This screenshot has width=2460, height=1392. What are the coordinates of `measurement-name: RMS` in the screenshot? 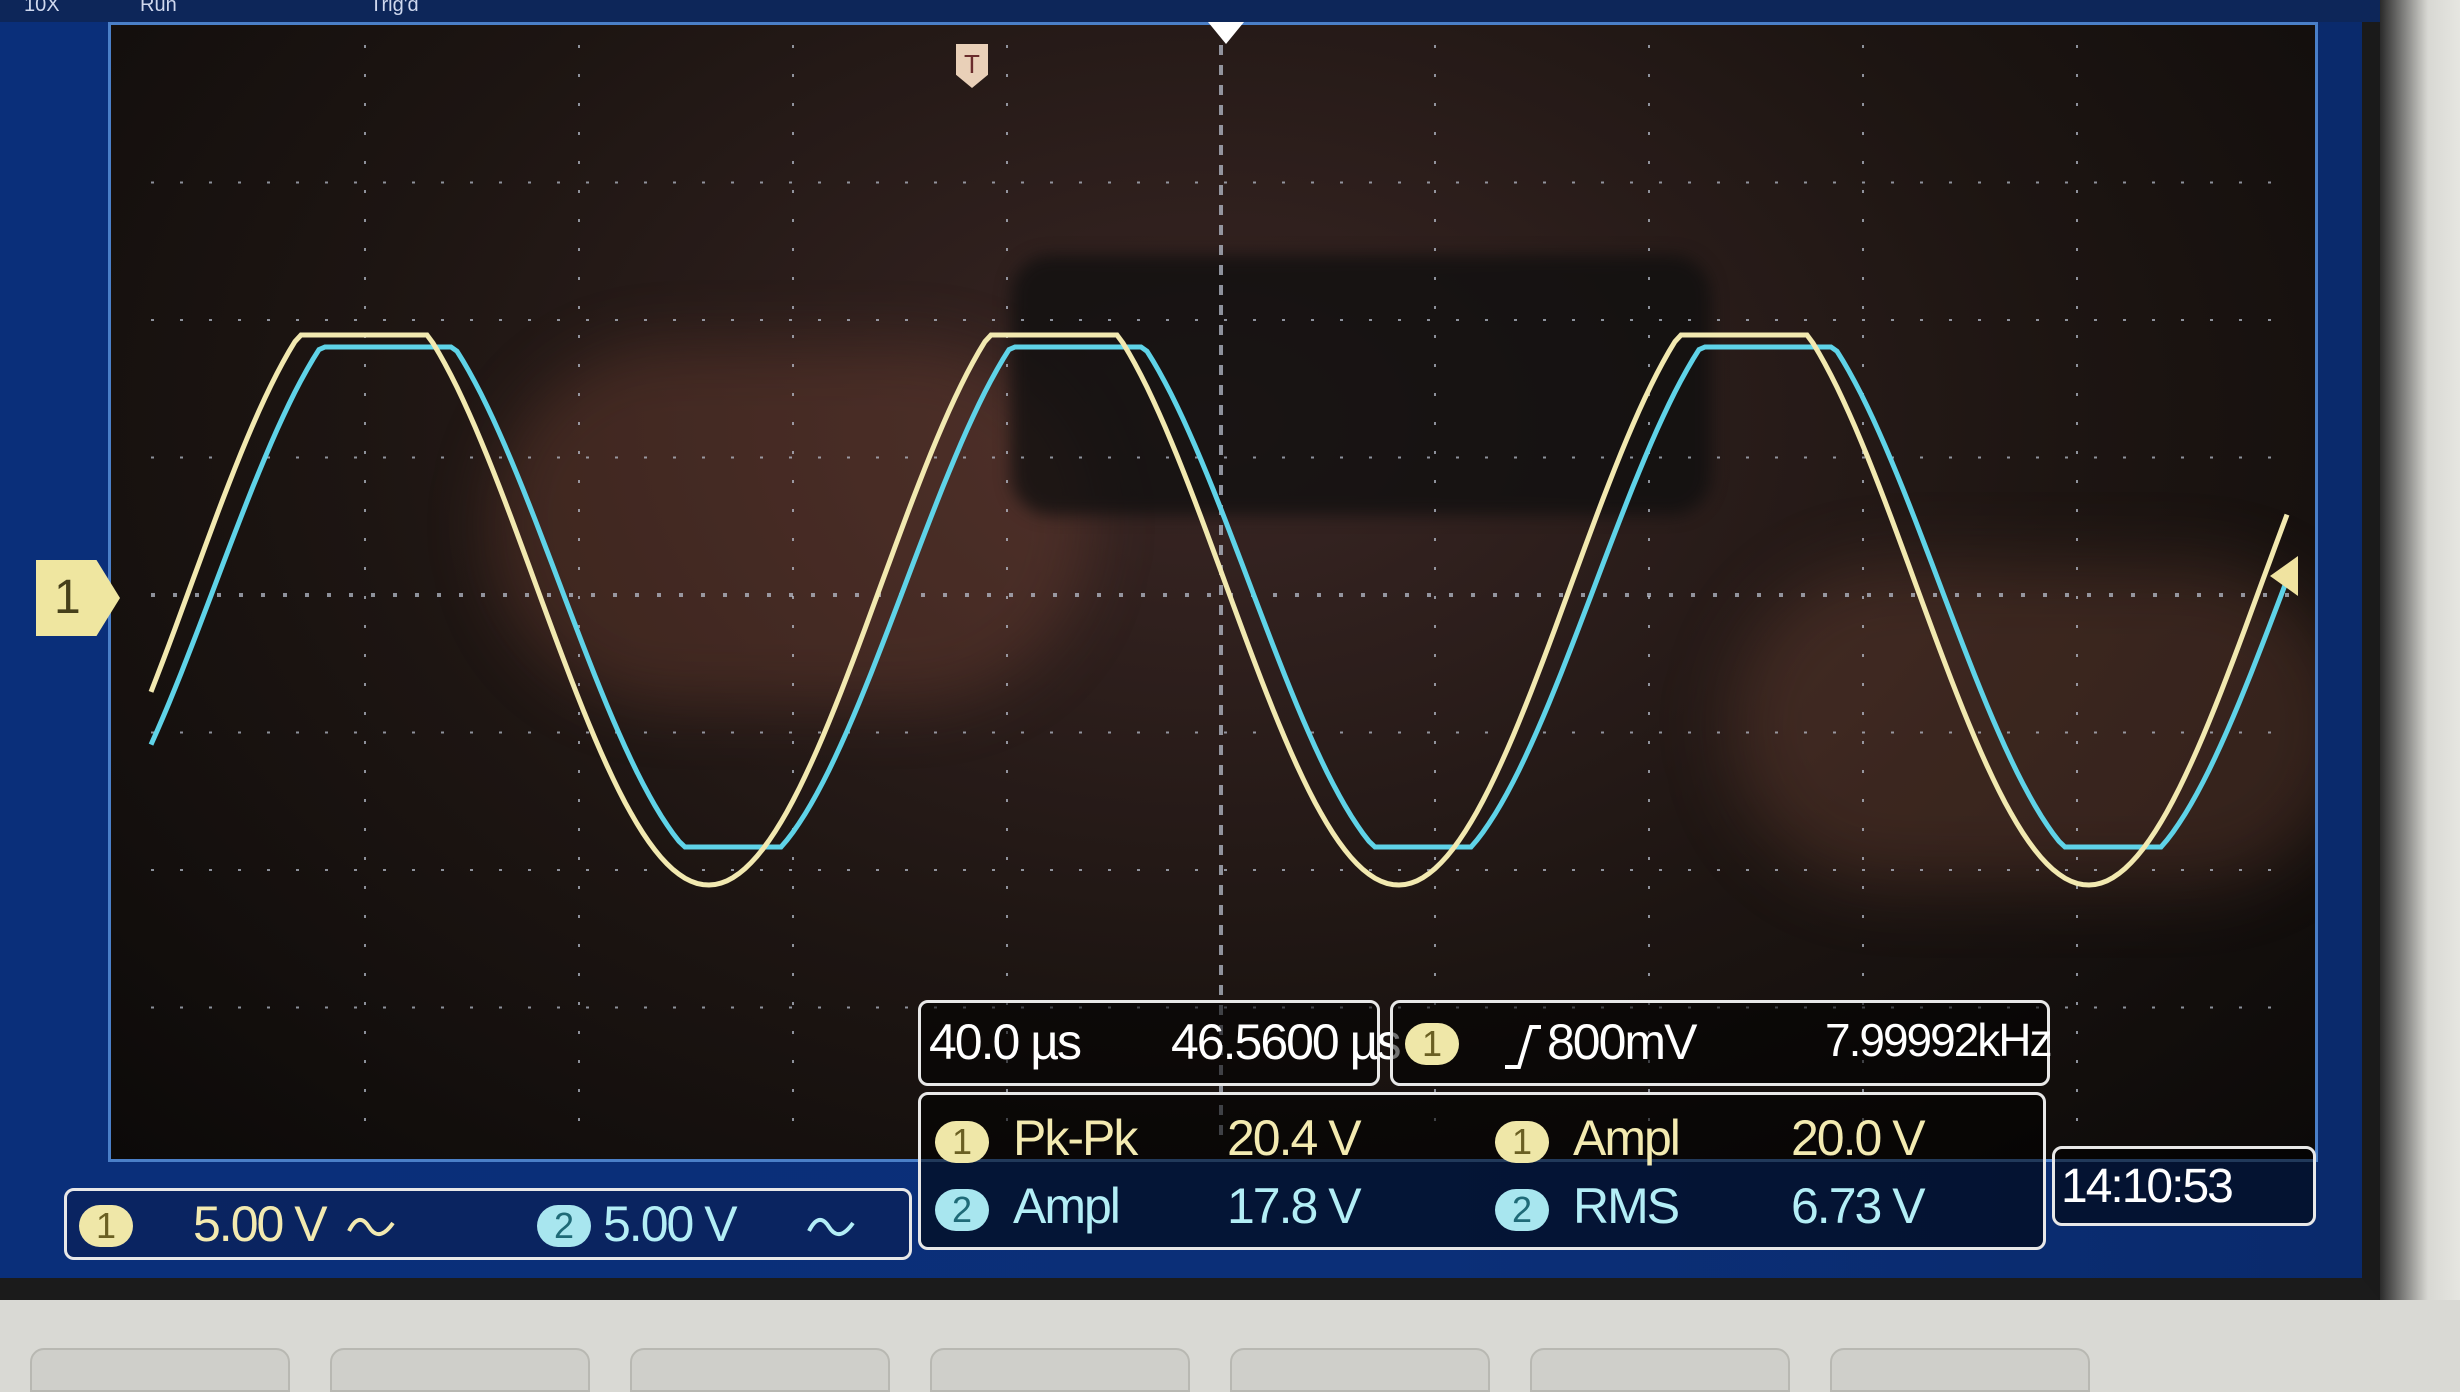 It's located at (1626, 1206).